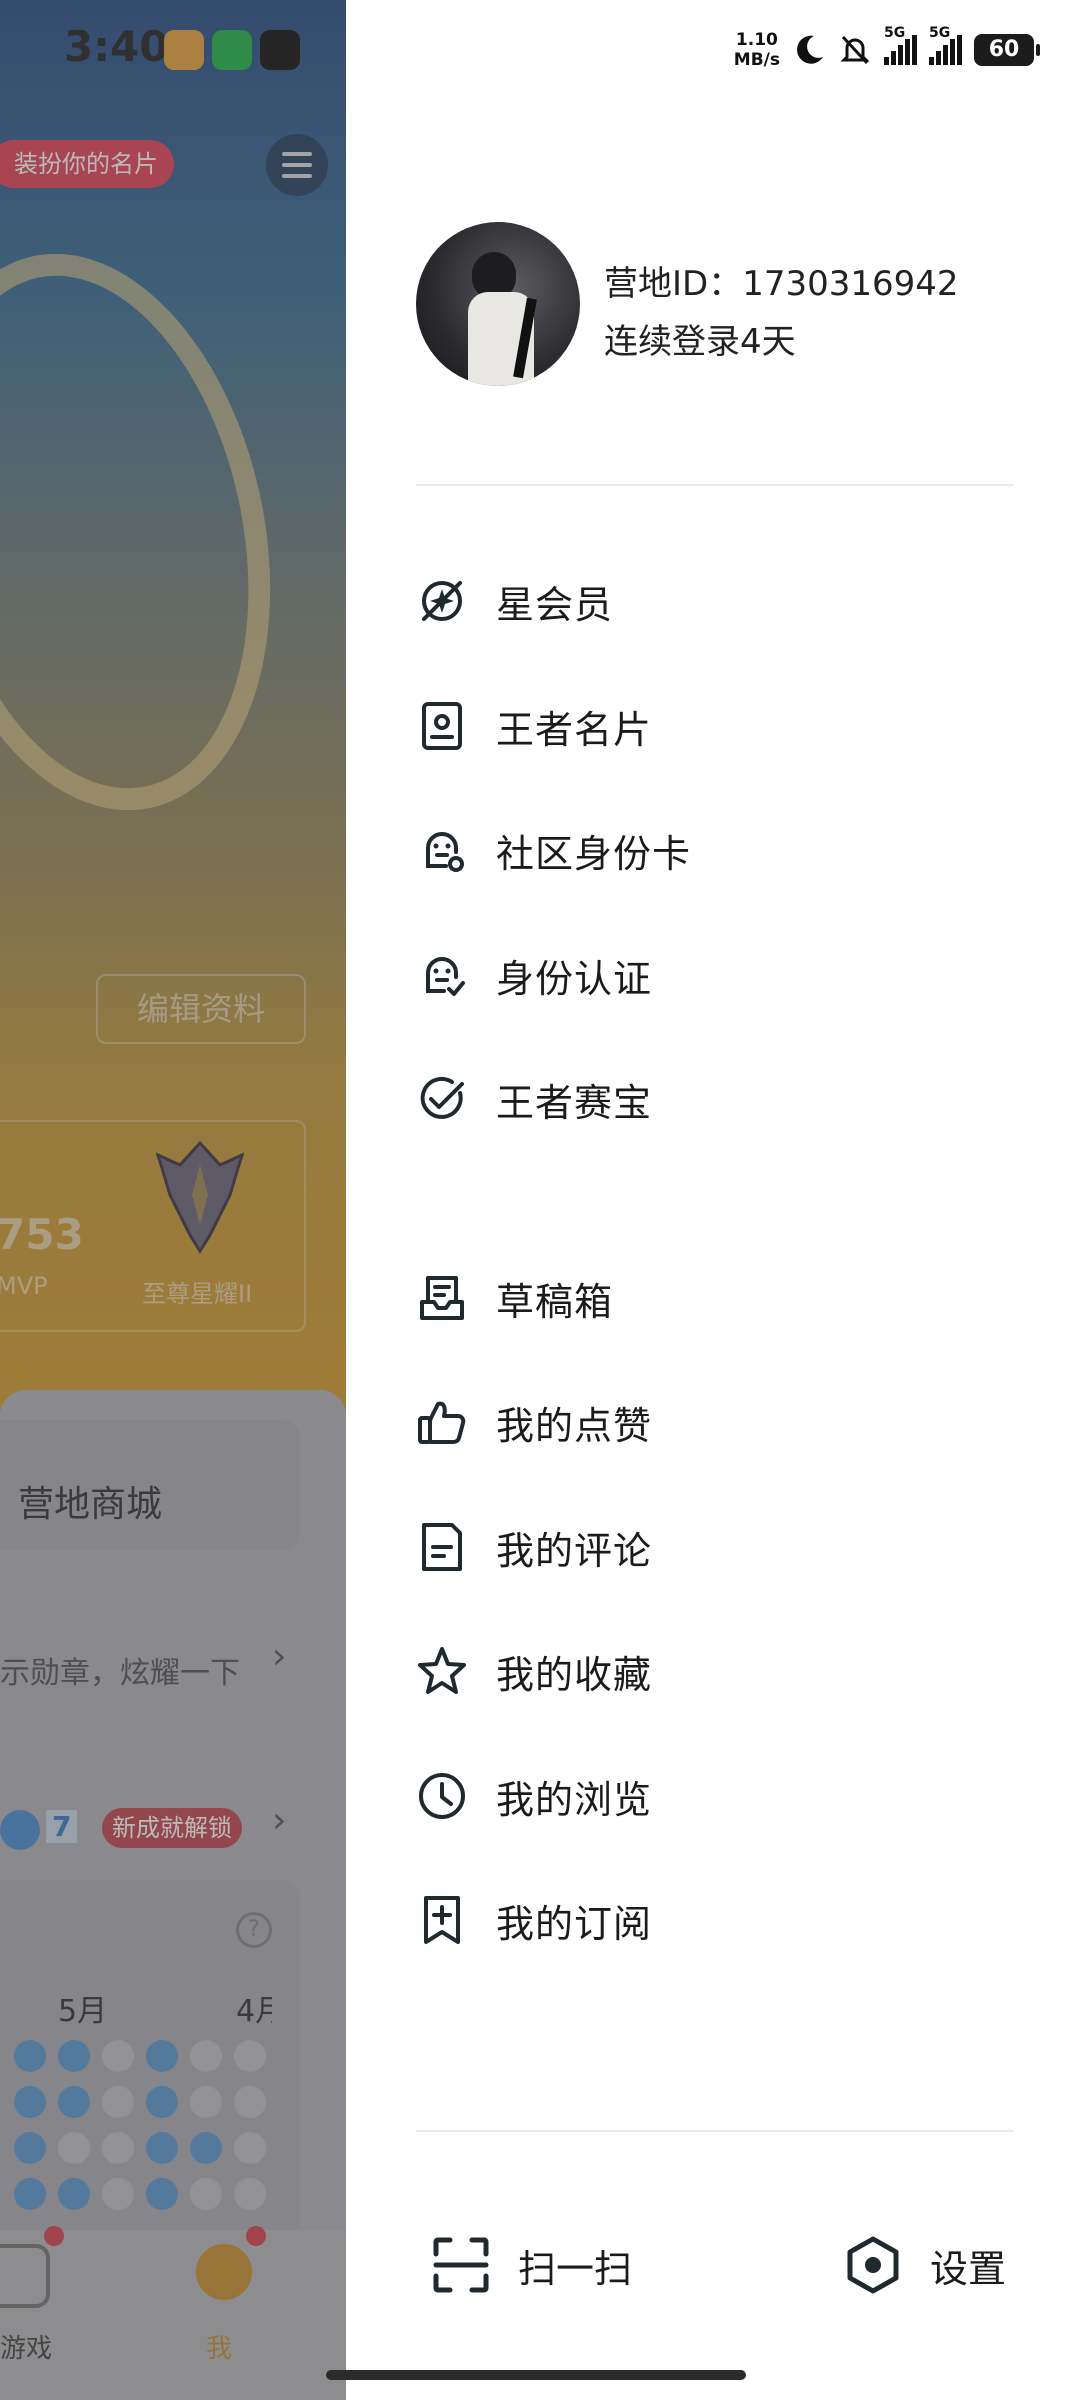 This screenshot has height=2400, width=1080. I want to click on menu-item-match-treasure: 王者赛宝, so click(715, 1099).